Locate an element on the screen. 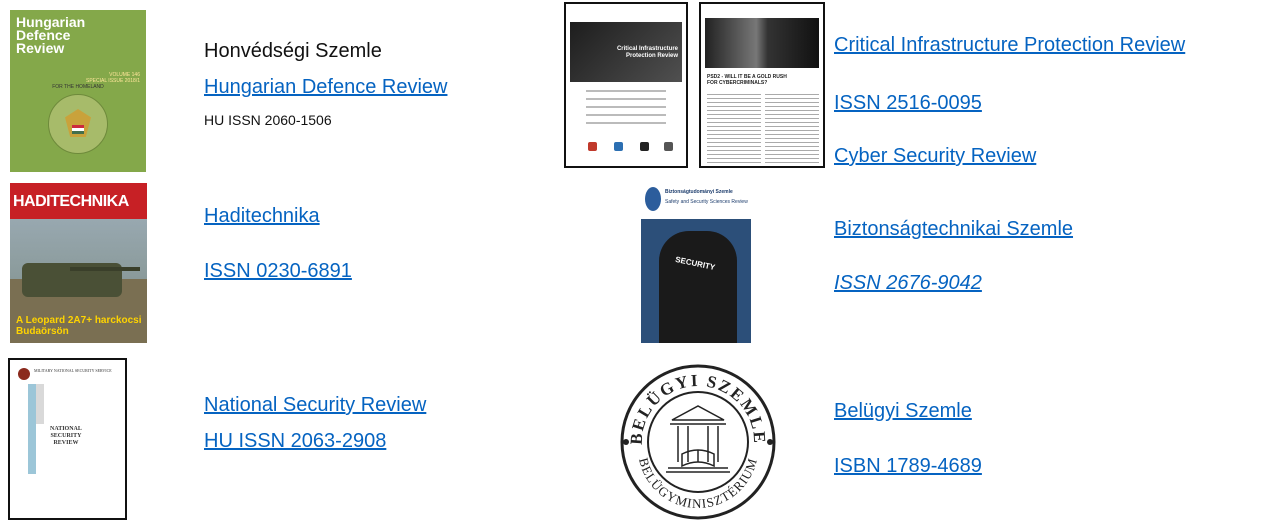 The image size is (1276, 525). cipr-issn-link: ISSN 2516-0095 is located at coordinates (908, 103).